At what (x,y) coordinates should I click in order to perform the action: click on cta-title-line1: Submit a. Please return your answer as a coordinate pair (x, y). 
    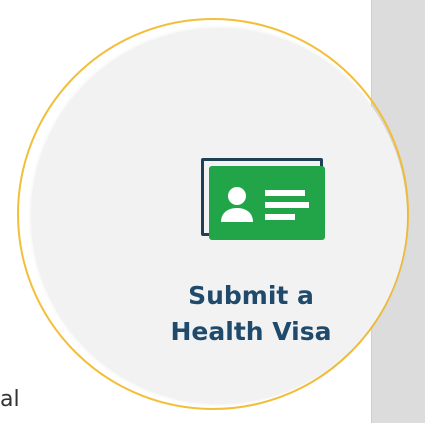
    Looking at the image, I should click on (251, 295).